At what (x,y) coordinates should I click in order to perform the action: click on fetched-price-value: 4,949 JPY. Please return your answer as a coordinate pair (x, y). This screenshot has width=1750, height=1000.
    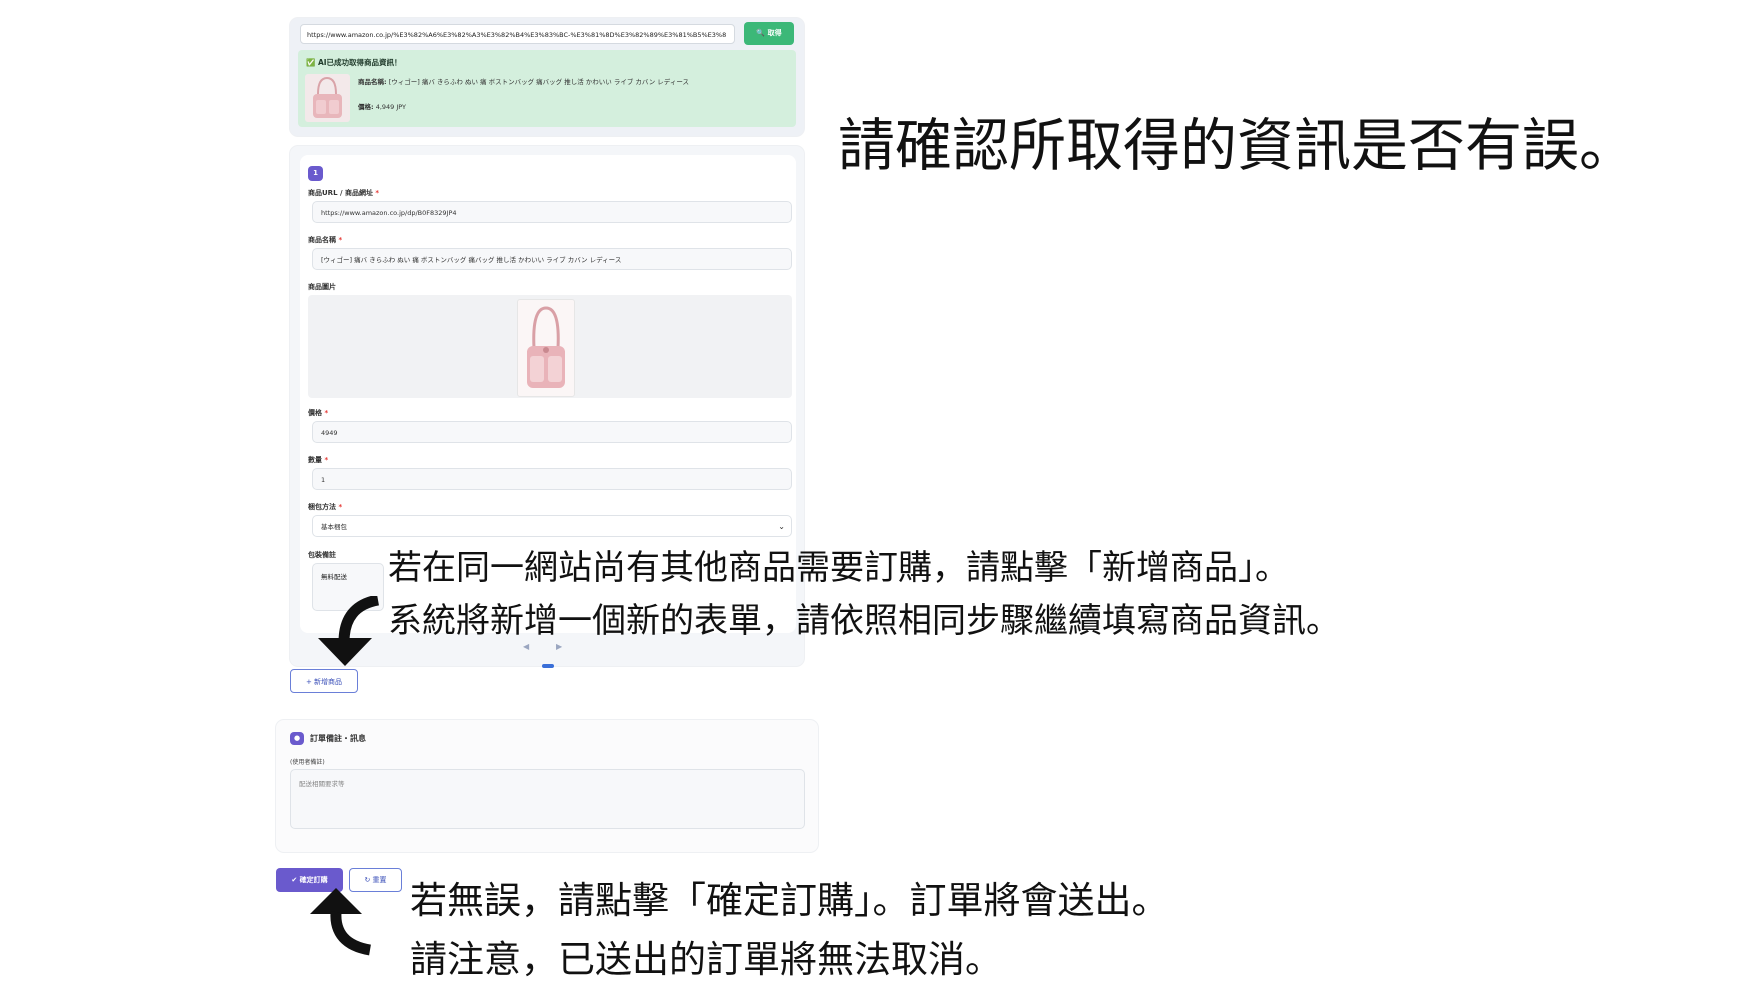
    Looking at the image, I should click on (391, 107).